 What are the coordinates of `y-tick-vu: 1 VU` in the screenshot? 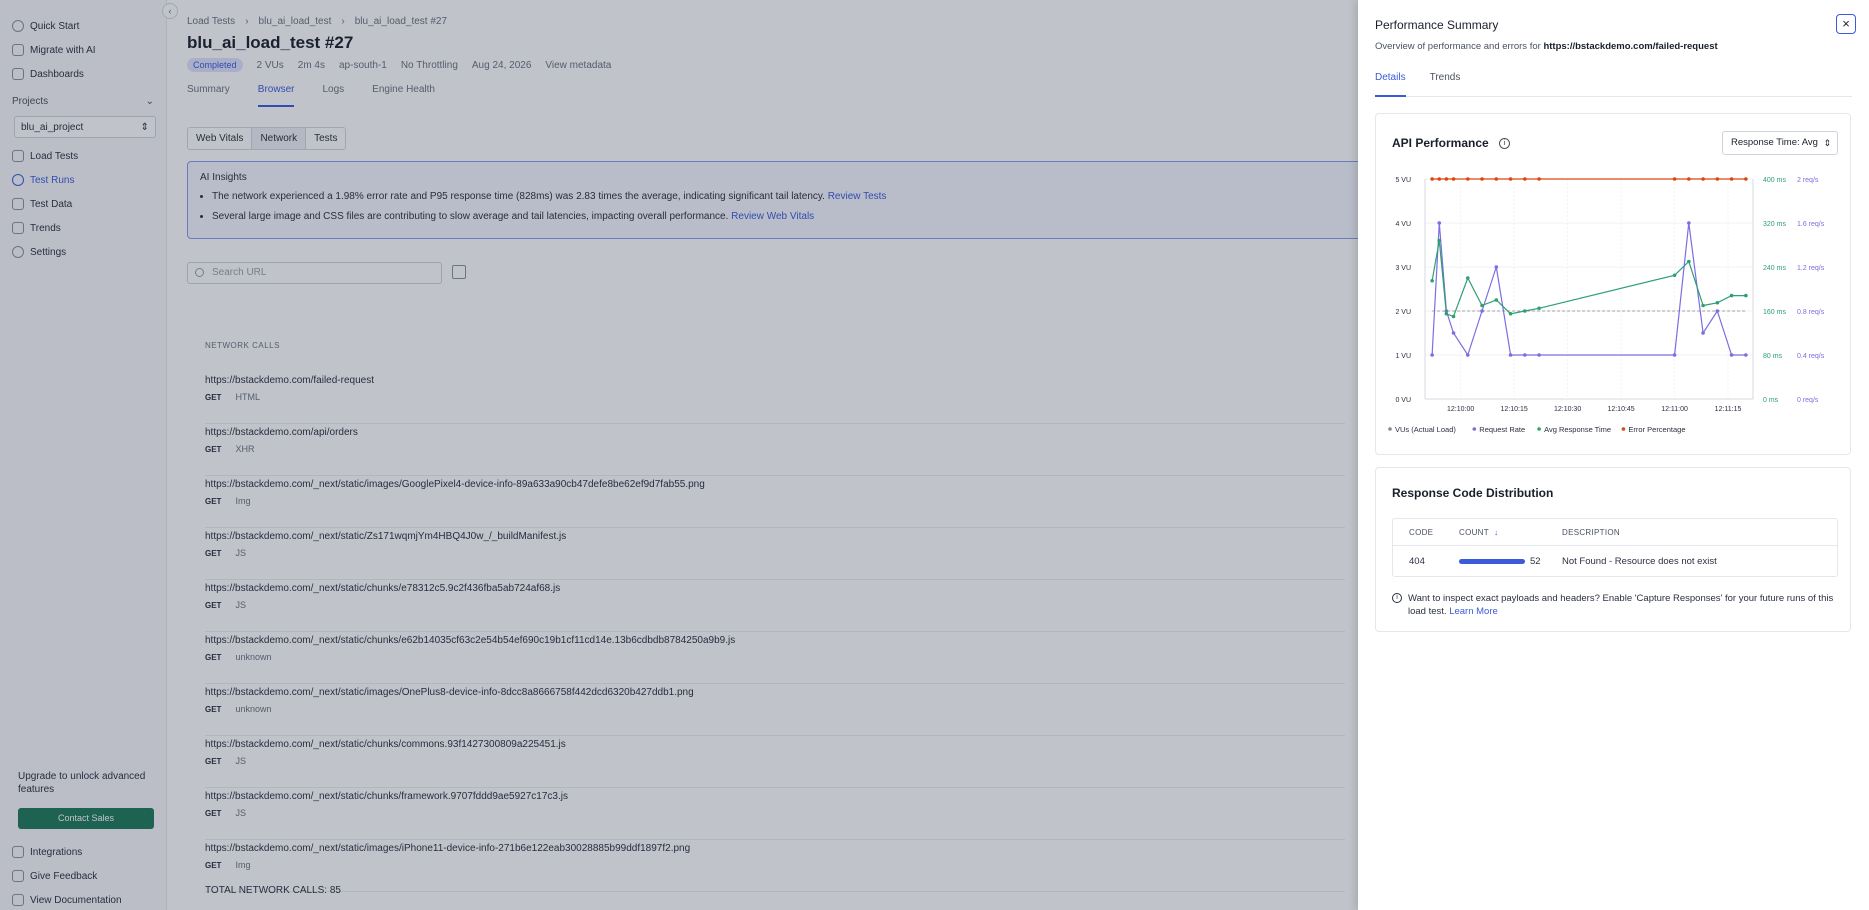 It's located at (1403, 356).